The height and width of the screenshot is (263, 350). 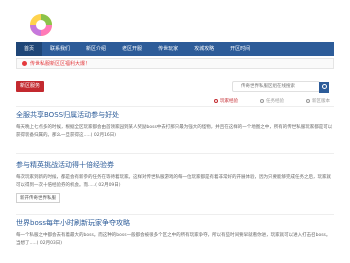 I want to click on article-title: 参与精英挑战活动得十倍经验券, so click(x=175, y=165).